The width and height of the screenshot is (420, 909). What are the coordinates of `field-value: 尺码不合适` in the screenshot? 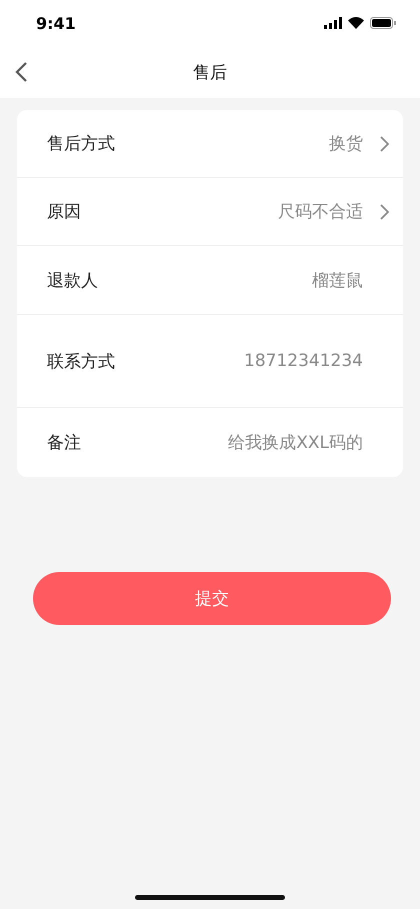 It's located at (320, 211).